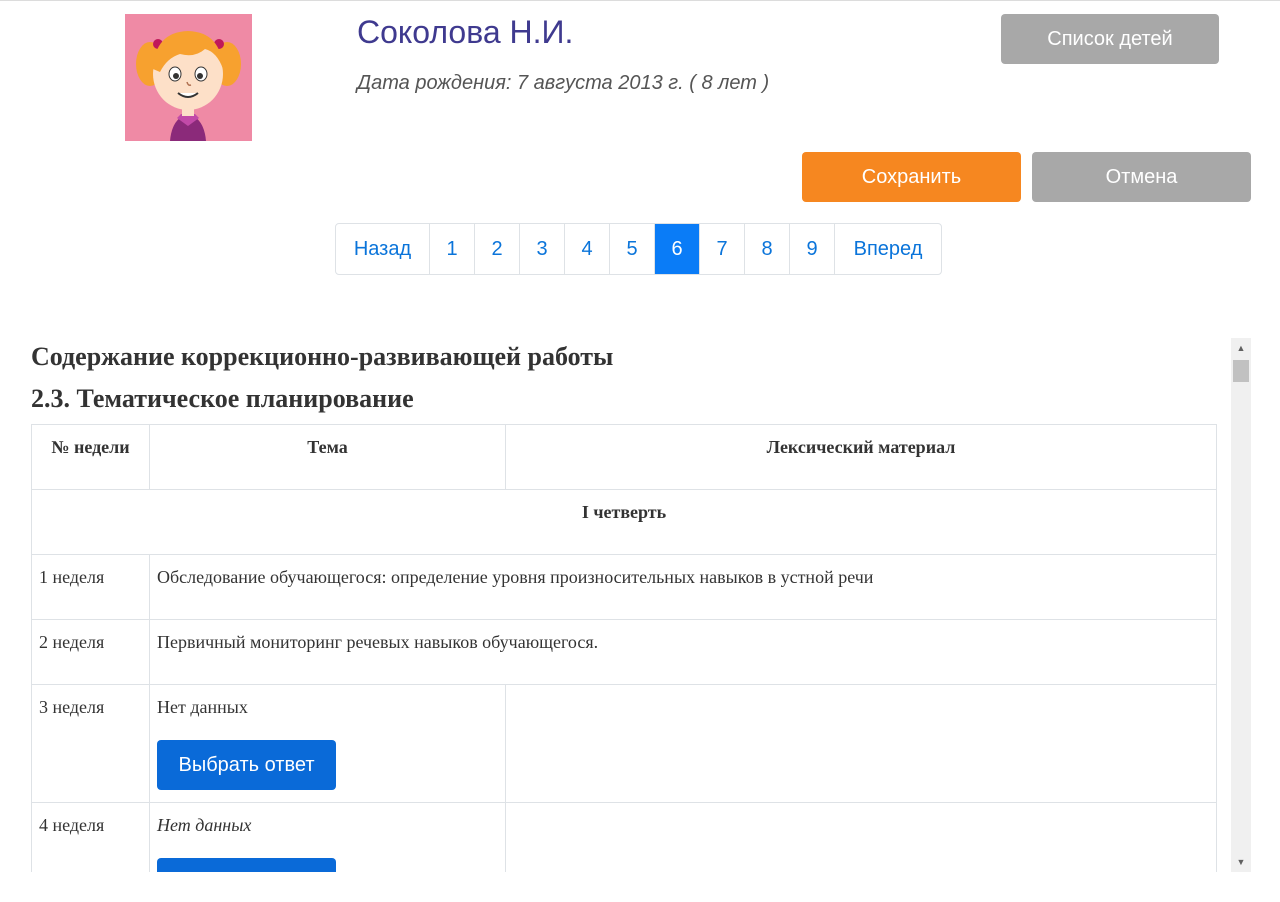  What do you see at coordinates (861, 457) in the screenshot?
I see `column-header-lexical: Лексический материал` at bounding box center [861, 457].